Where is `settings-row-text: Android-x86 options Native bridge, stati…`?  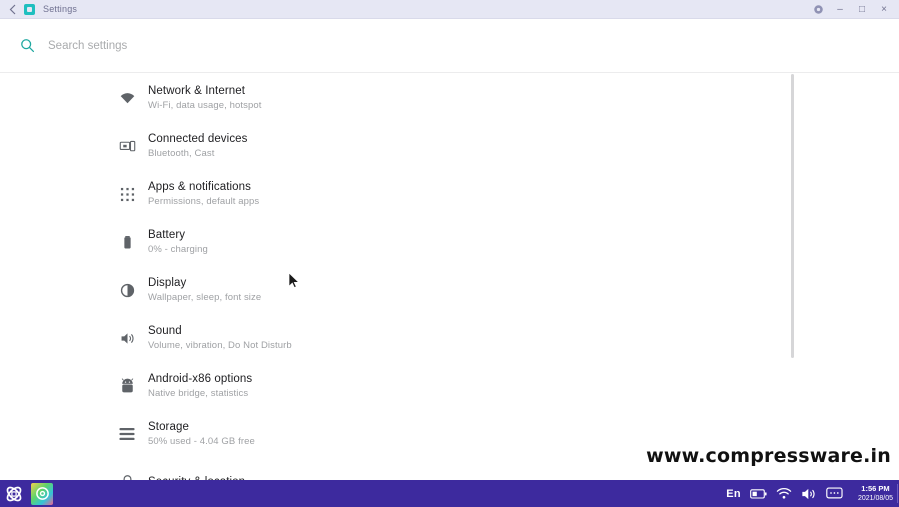 settings-row-text: Android-x86 options Native bridge, stati… is located at coordinates (200, 386).